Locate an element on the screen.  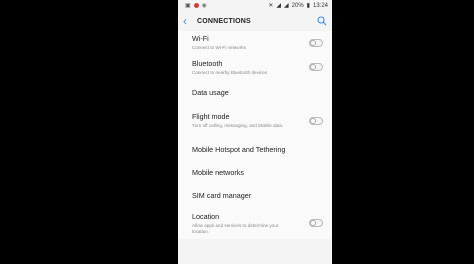
flight-mode-toggle is located at coordinates (316, 120).